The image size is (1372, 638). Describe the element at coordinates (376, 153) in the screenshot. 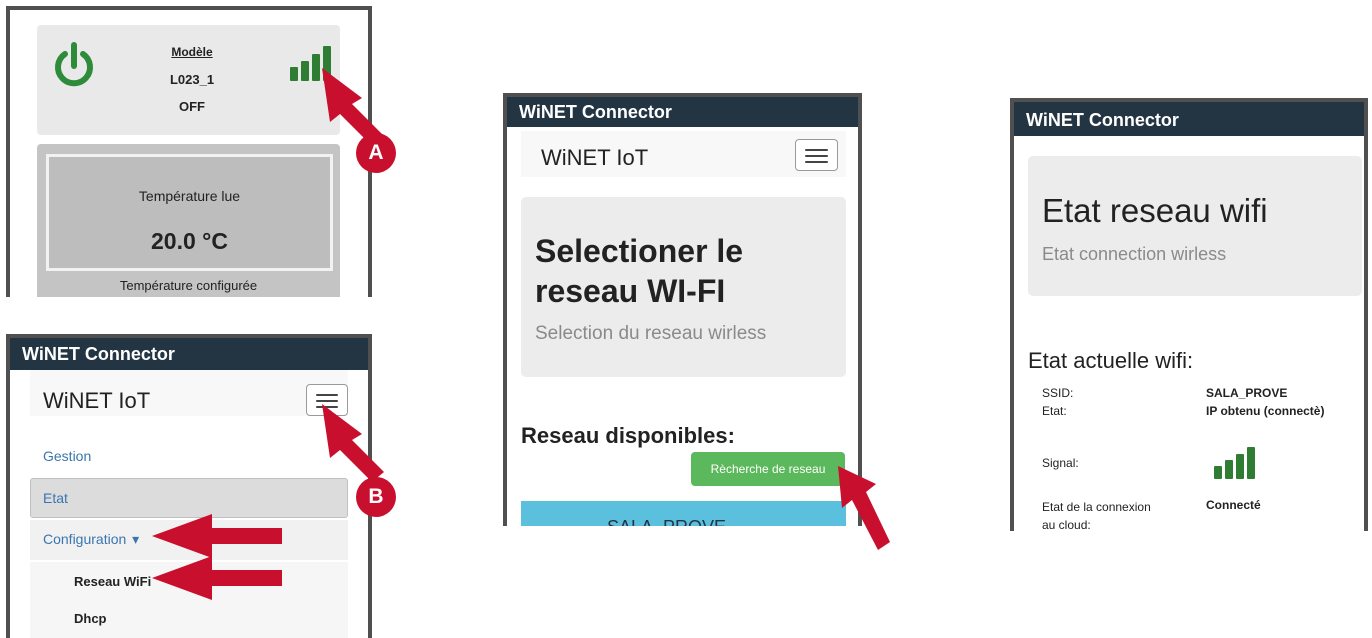

I see `callout-badge-a: A` at that location.